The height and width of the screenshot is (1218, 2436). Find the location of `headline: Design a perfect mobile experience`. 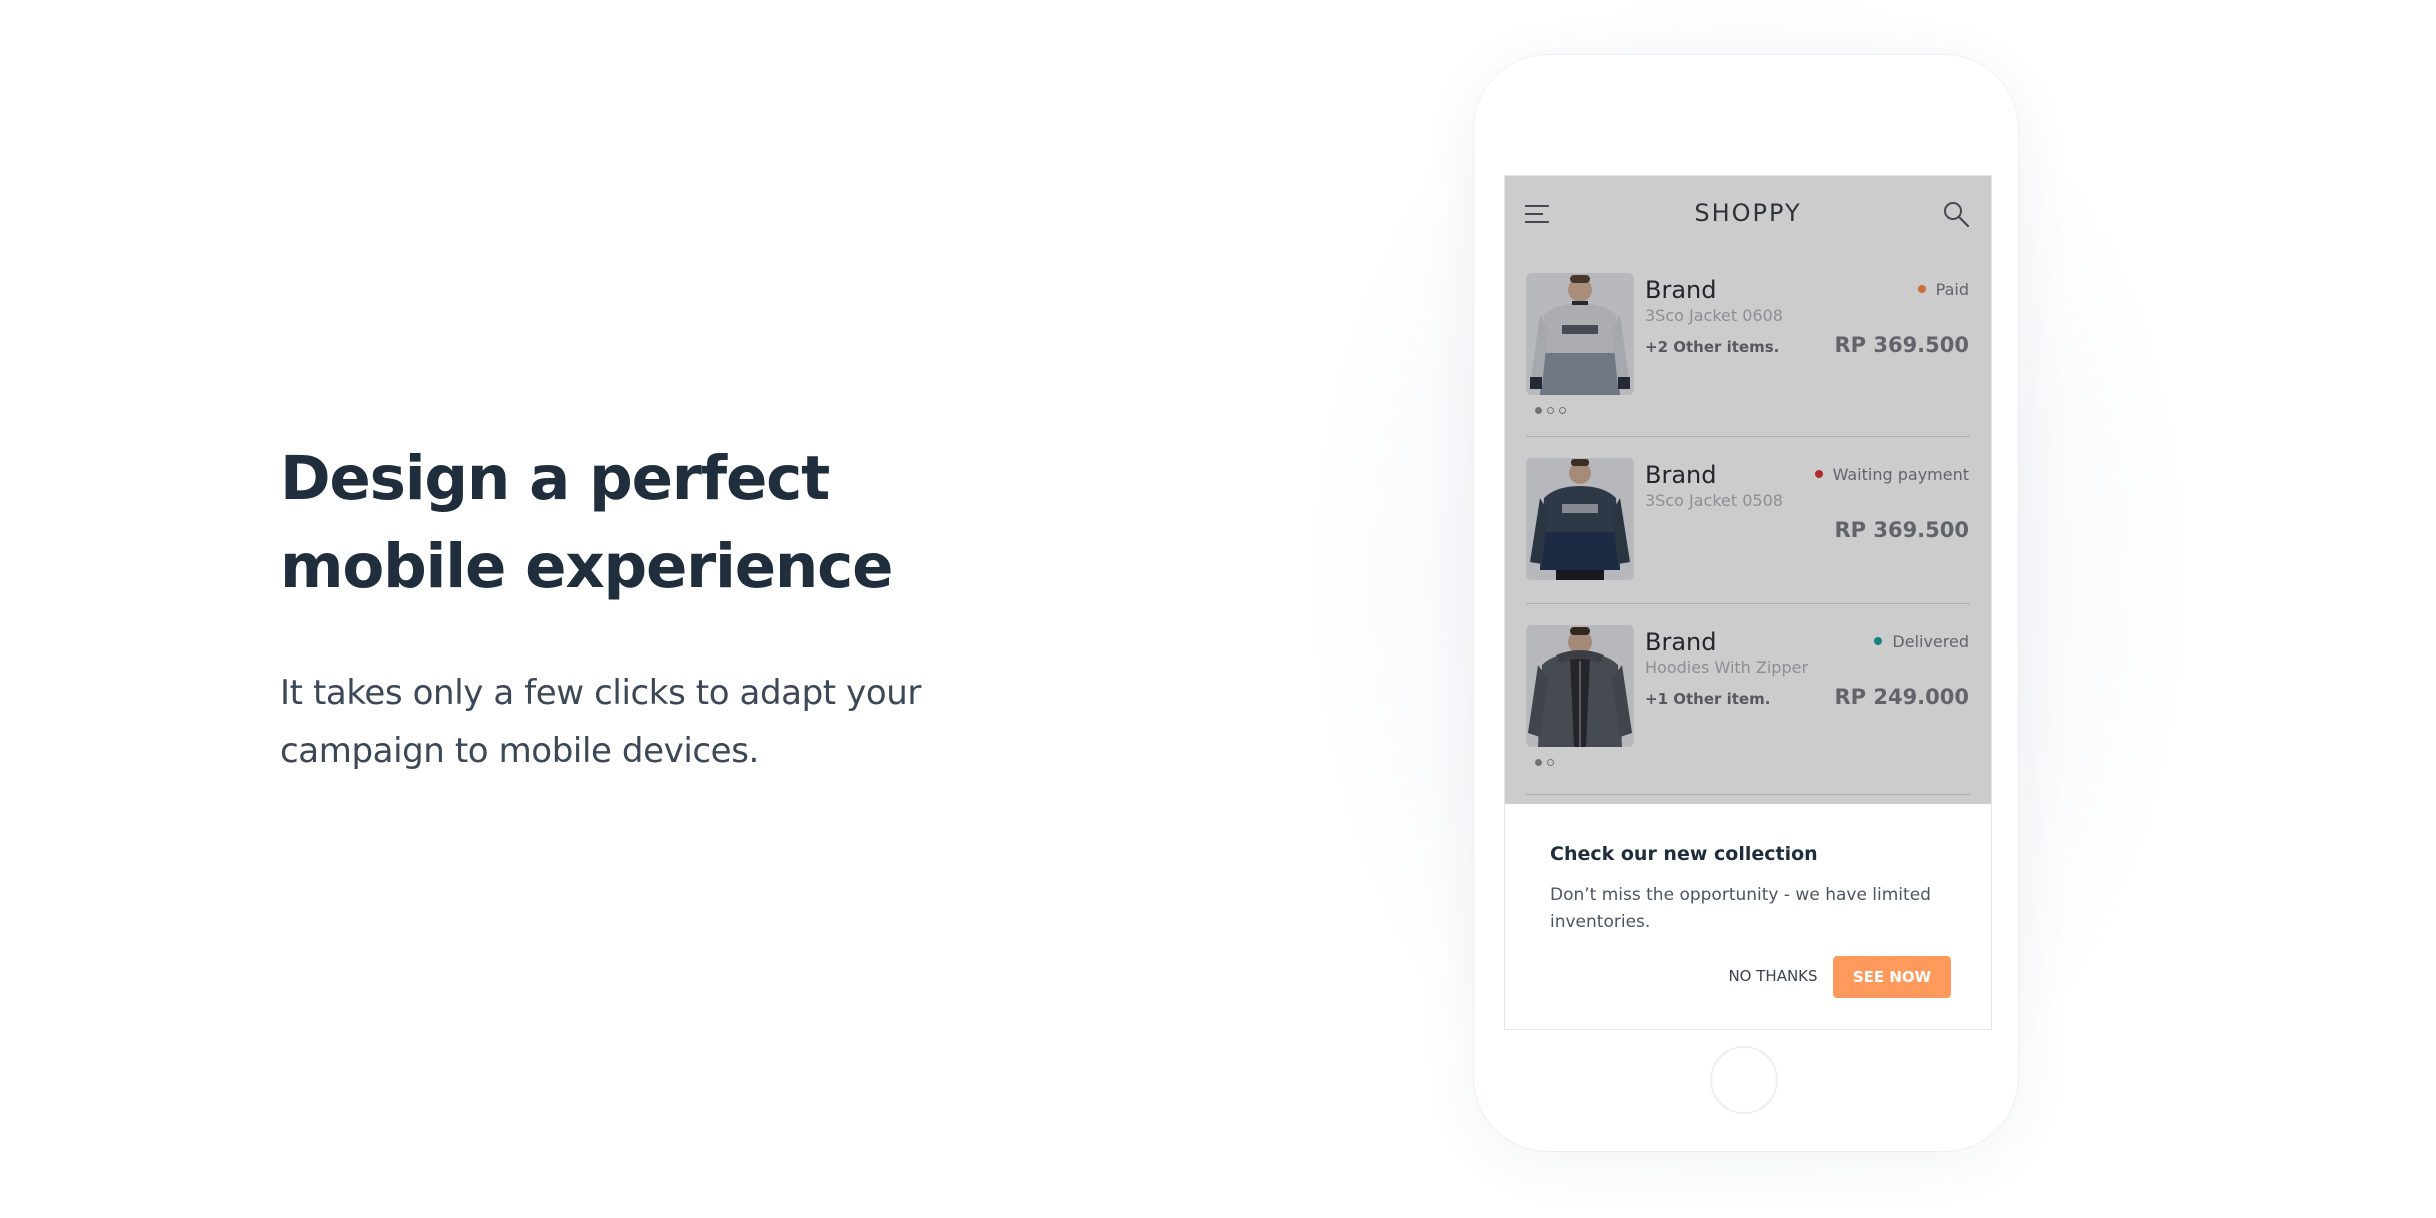

headline: Design a perfect mobile experience is located at coordinates (586, 522).